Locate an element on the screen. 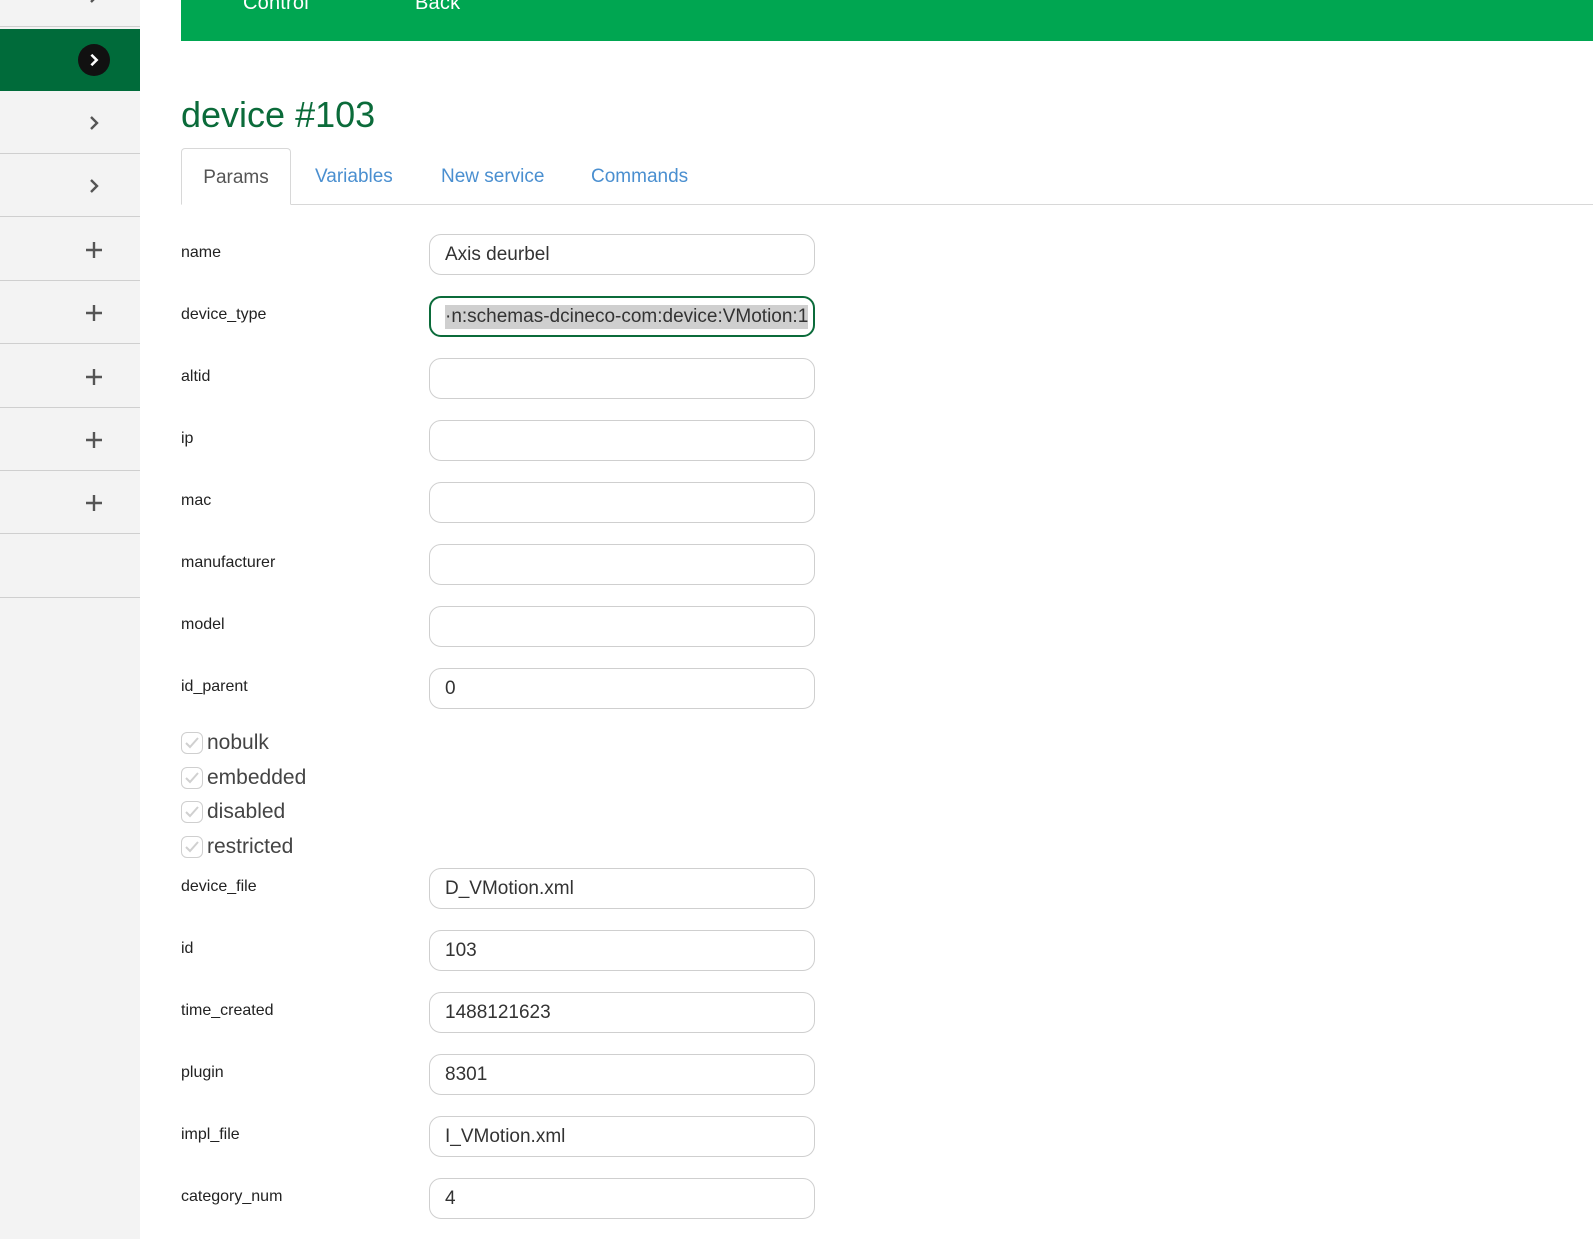 The height and width of the screenshot is (1239, 1593). nobulk-row: nobulk is located at coordinates (225, 743).